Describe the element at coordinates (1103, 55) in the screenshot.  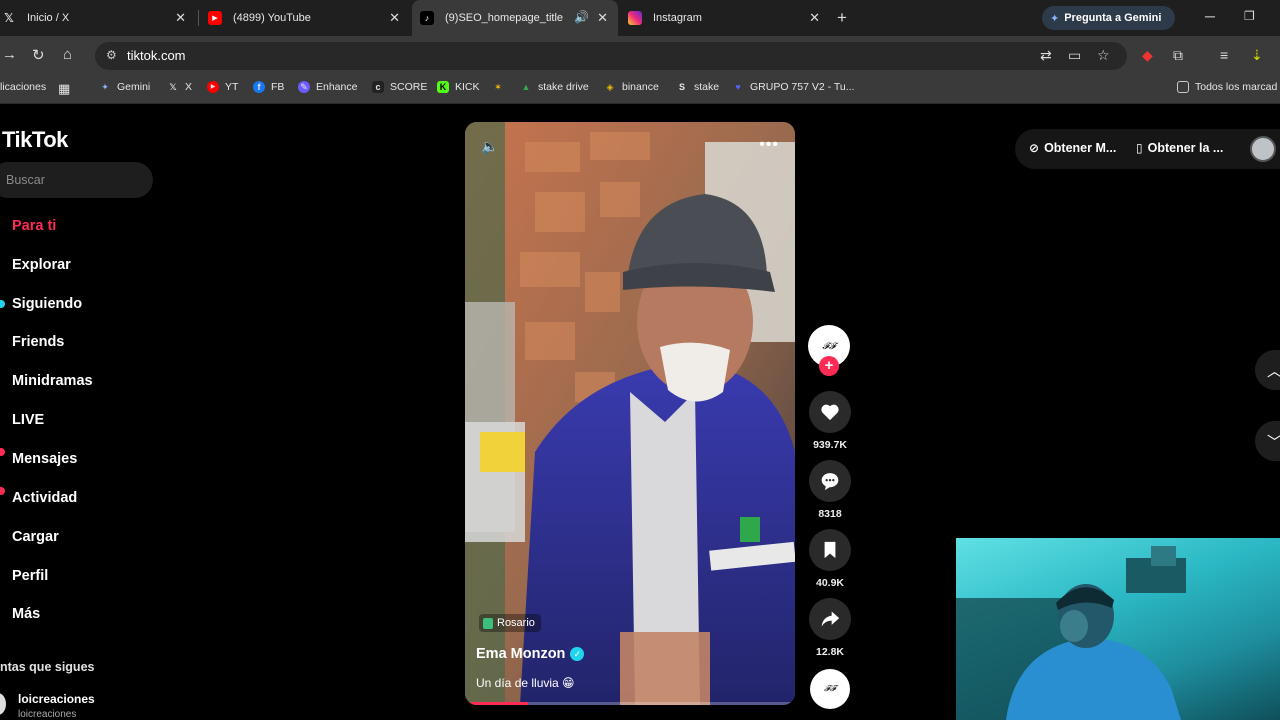
I see `star-icon: ☆` at that location.